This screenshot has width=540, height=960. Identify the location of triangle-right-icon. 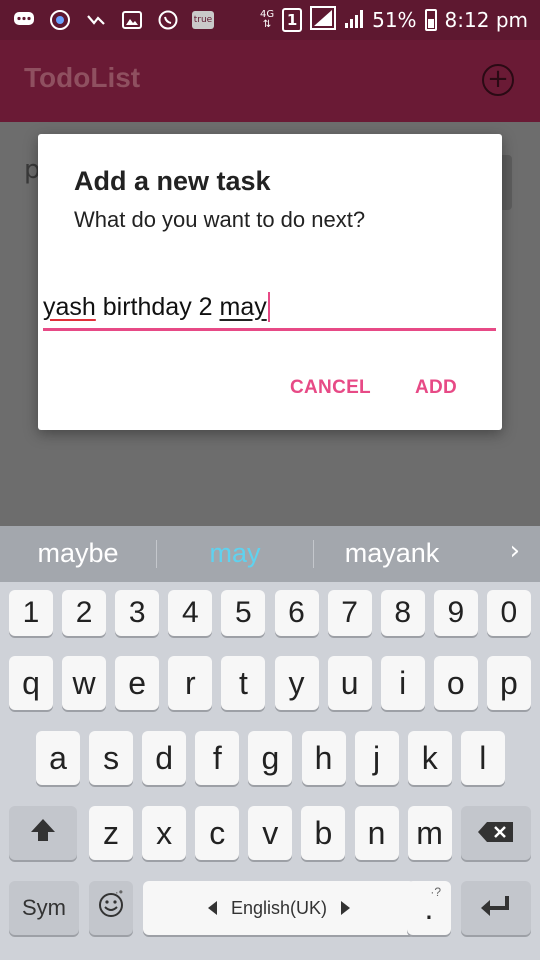
(346, 908).